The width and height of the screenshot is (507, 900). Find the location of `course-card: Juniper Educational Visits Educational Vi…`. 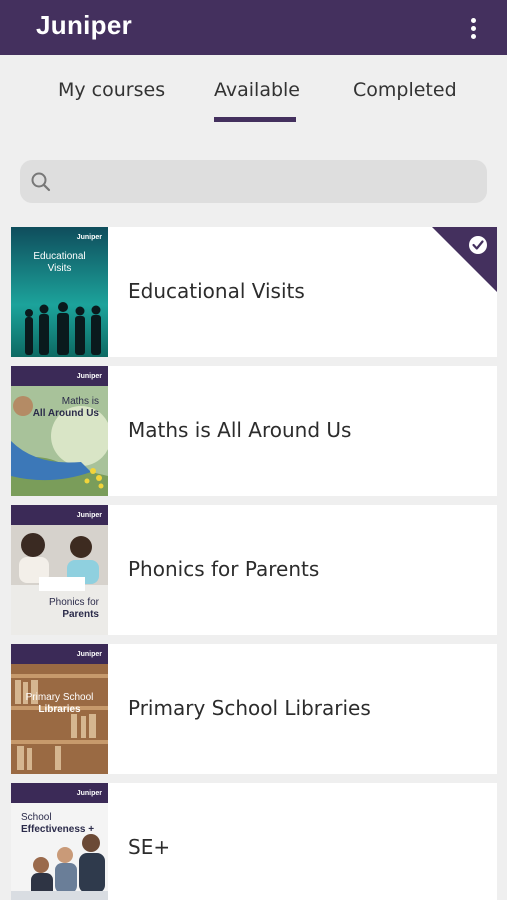

course-card: Juniper Educational Visits Educational Vi… is located at coordinates (254, 292).